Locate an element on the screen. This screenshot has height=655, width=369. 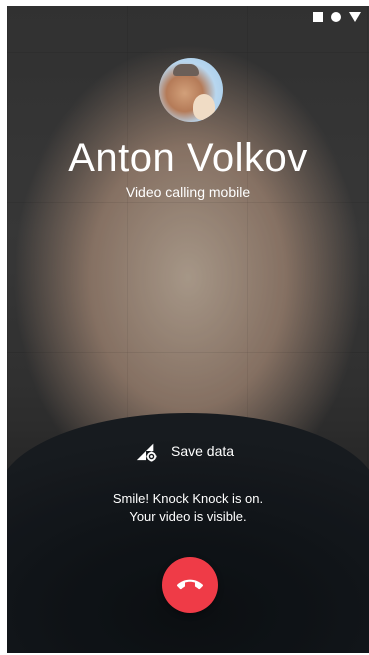
avatar-hat is located at coordinates (186, 70).